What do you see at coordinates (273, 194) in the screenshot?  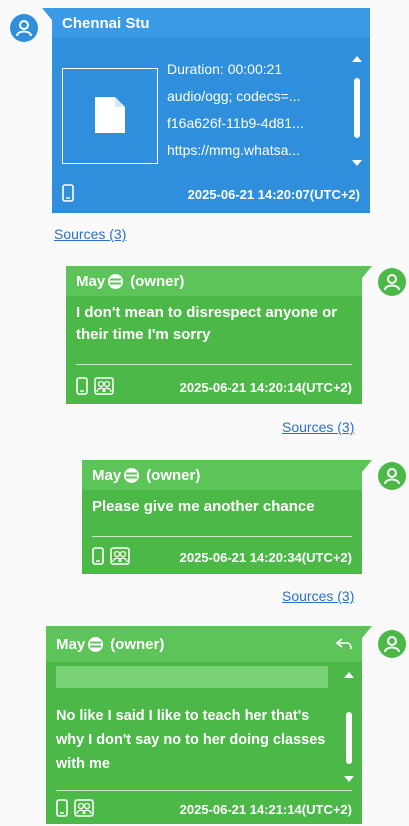 I see `message-timestamp: 2025-06-21 14:20:07(UTC+2)` at bounding box center [273, 194].